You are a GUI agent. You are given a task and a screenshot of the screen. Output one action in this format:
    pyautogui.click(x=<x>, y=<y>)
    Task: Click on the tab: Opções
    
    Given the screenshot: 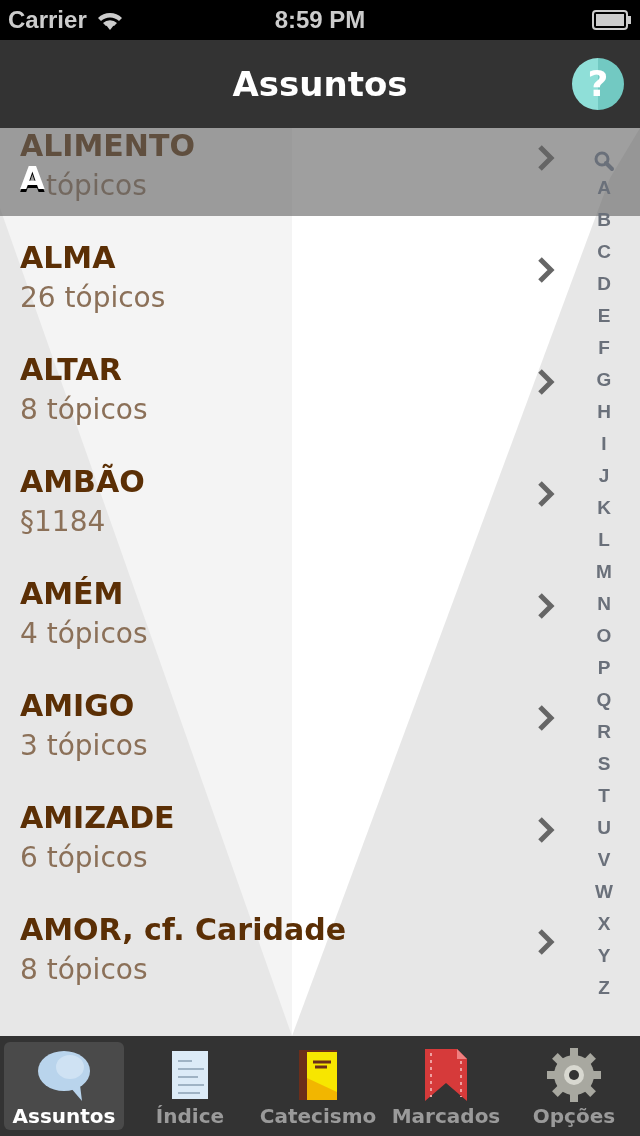 What is the action you would take?
    pyautogui.click(x=574, y=1086)
    